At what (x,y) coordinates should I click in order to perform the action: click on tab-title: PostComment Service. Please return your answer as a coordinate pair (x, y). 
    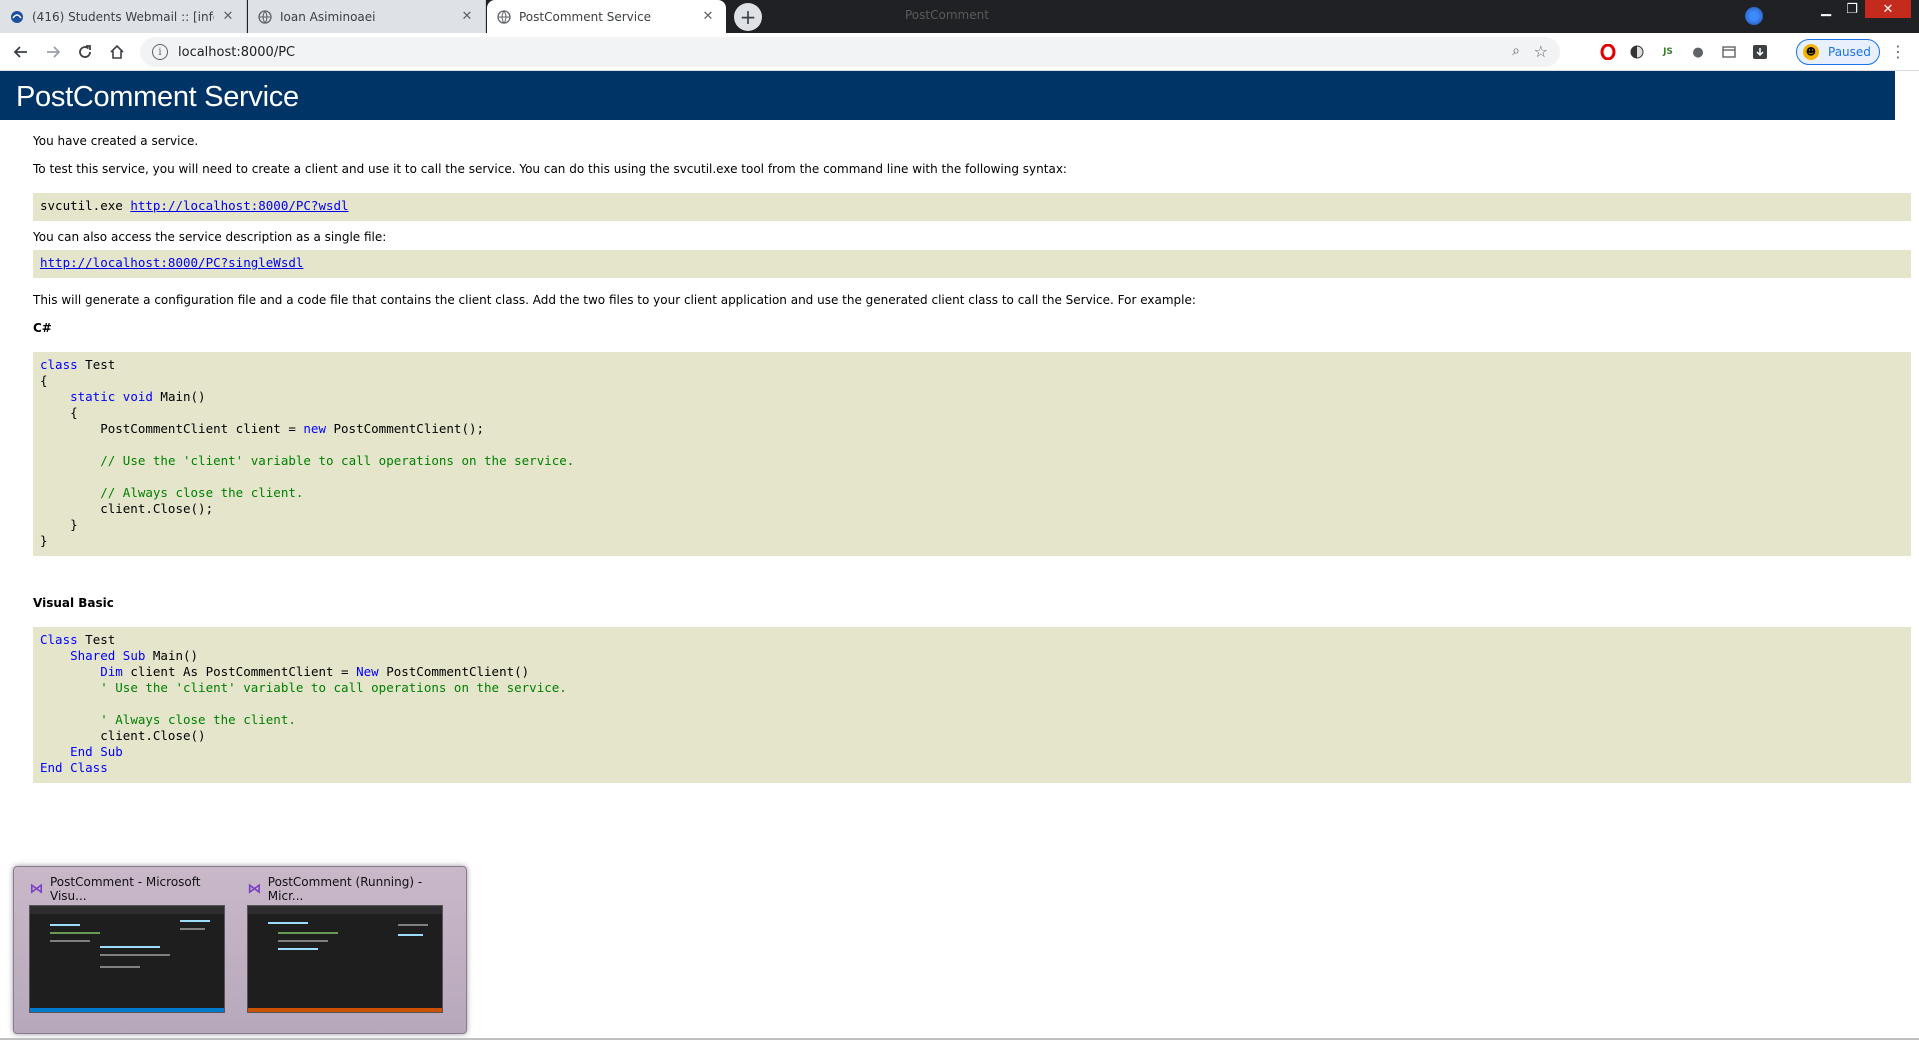
    Looking at the image, I should click on (585, 16).